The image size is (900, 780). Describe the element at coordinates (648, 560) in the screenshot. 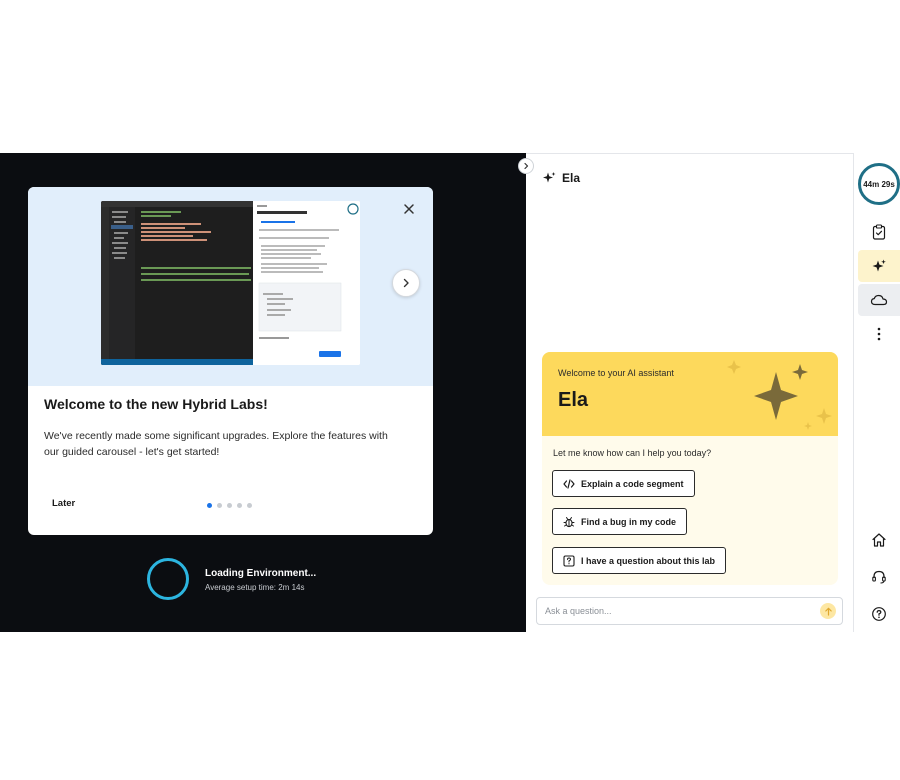

I see `lab-question-label: I have a question about this lab` at that location.